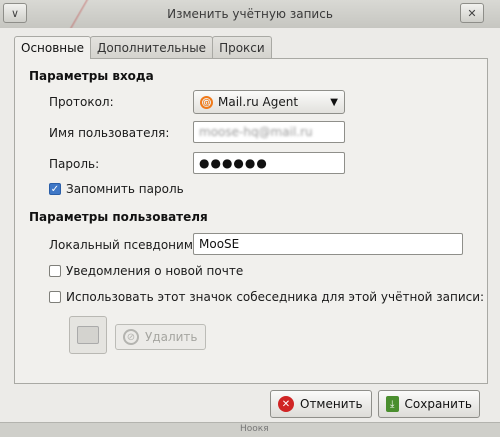 This screenshot has width=500, height=437. What do you see at coordinates (233, 163) in the screenshot?
I see `password-value: ●●●●●●` at bounding box center [233, 163].